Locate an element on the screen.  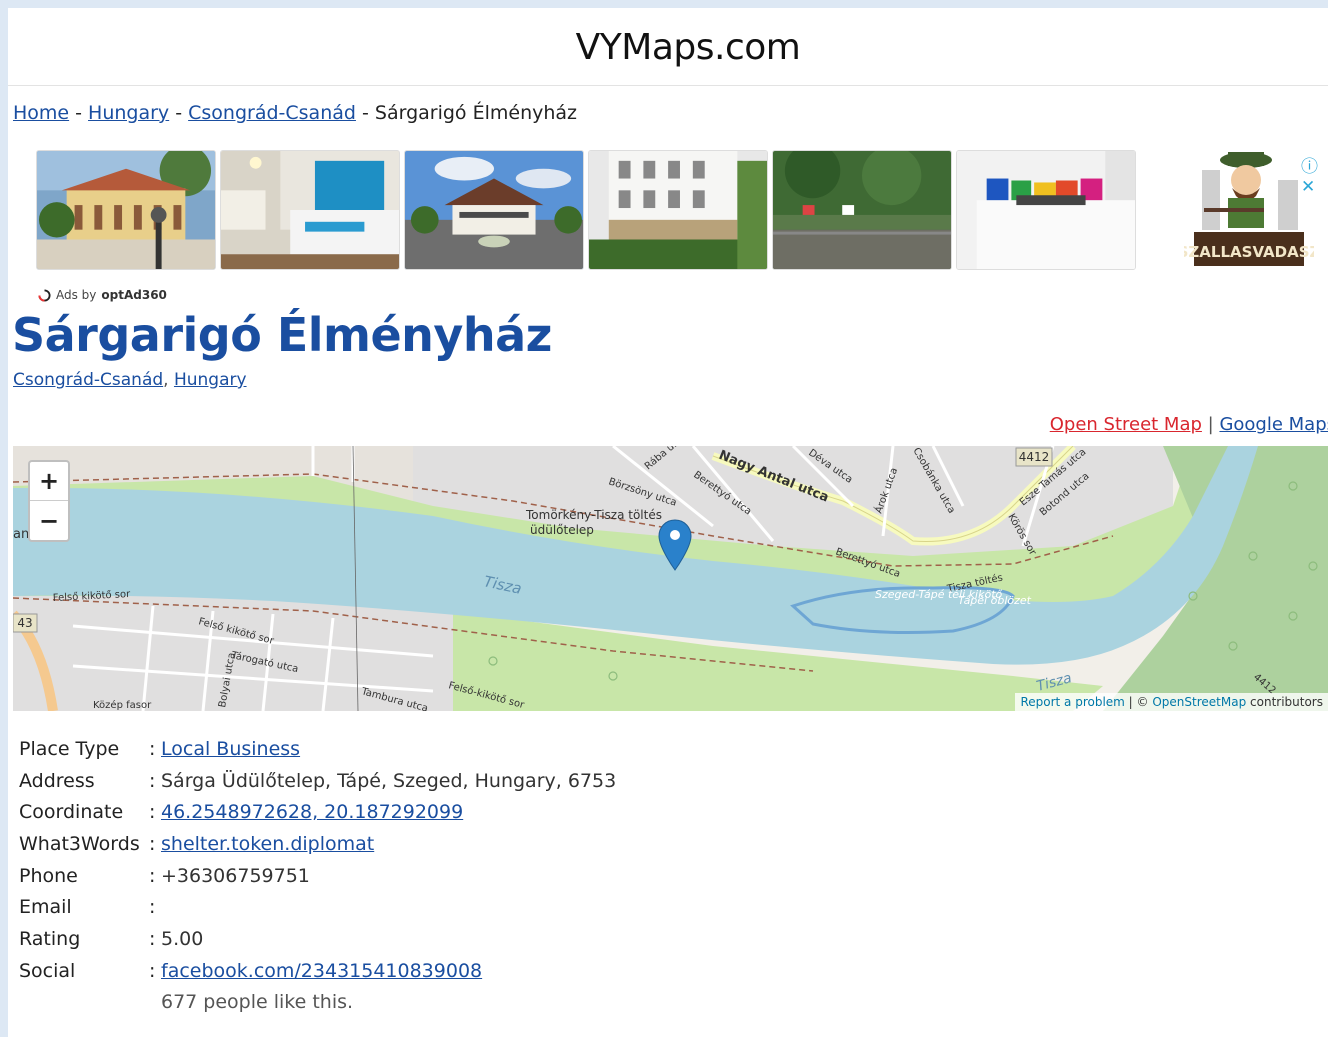
map-label: 43 is located at coordinates (24, 623).